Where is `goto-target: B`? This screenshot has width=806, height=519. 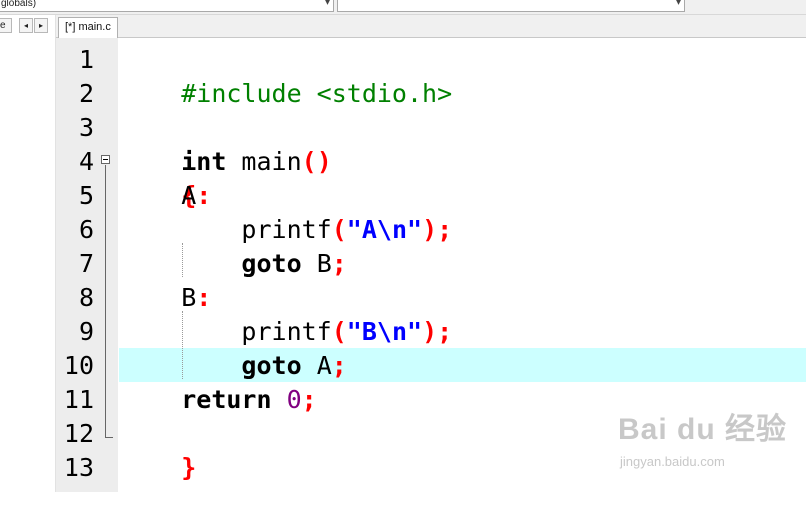
goto-target: B is located at coordinates (316, 263).